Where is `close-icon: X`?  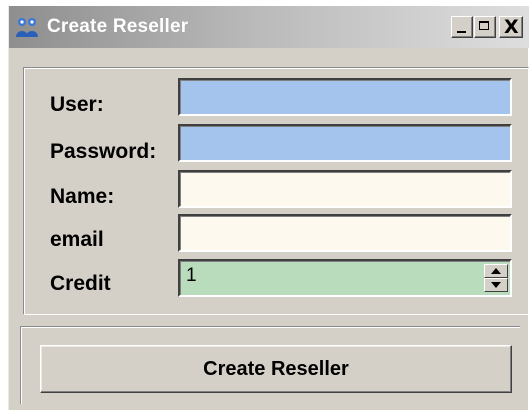 close-icon: X is located at coordinates (511, 27).